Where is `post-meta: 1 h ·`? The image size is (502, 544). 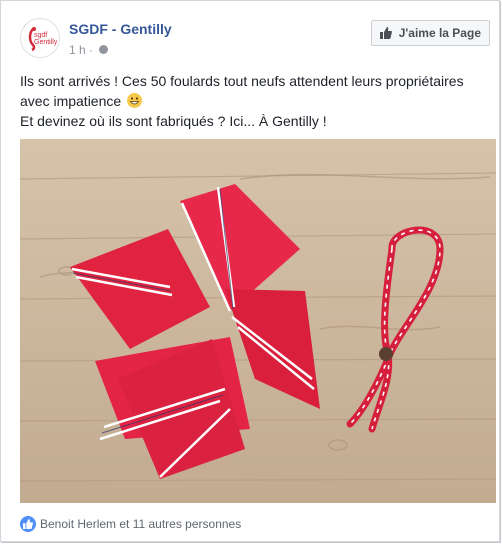 post-meta: 1 h · is located at coordinates (89, 50).